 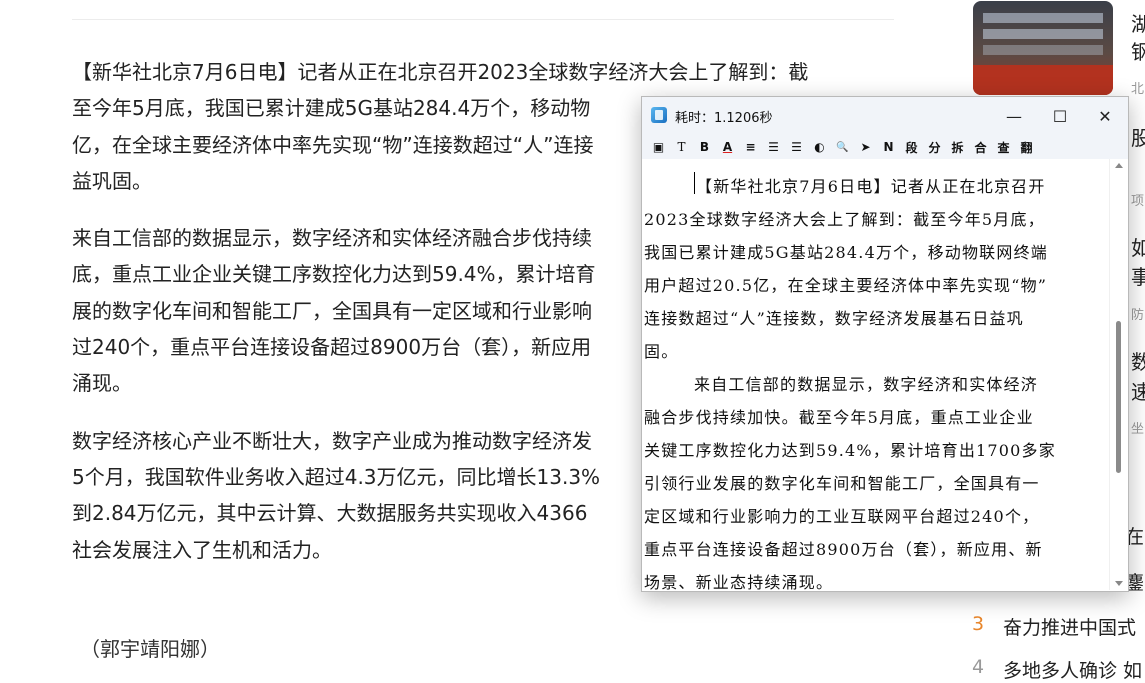 What do you see at coordinates (842, 483) in the screenshot?
I see `text-line: 引领行业发展的数字化车间和智能工厂，全国具有一` at bounding box center [842, 483].